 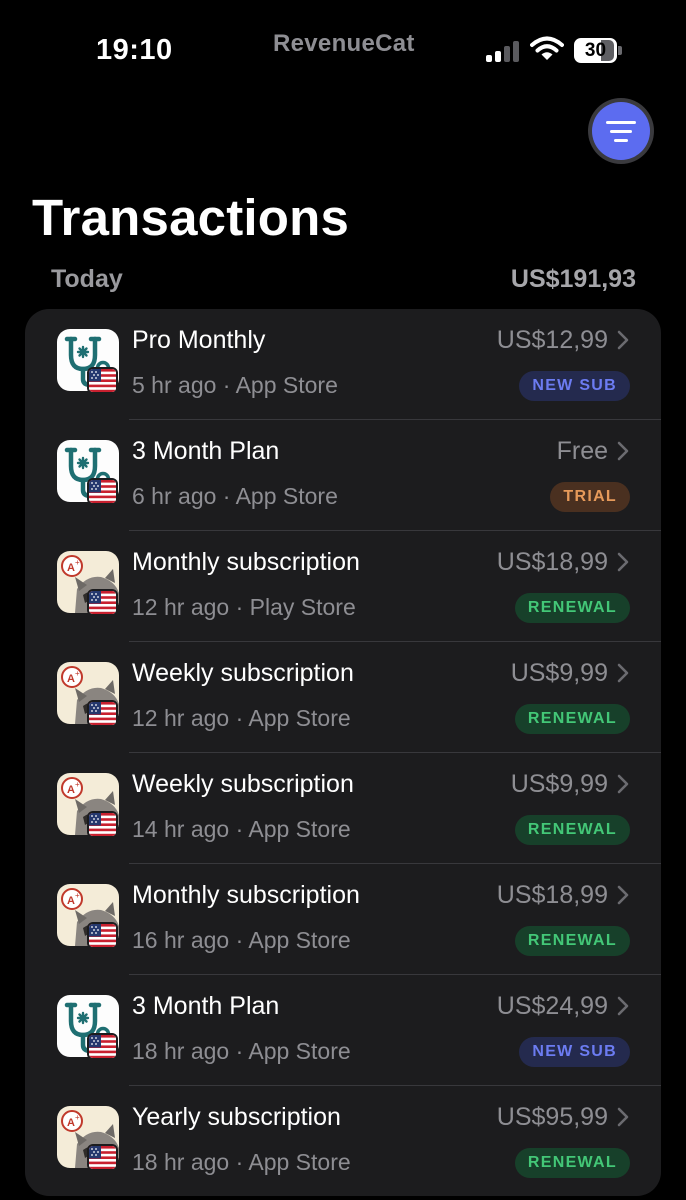 What do you see at coordinates (87, 279) in the screenshot?
I see `section-label: Today` at bounding box center [87, 279].